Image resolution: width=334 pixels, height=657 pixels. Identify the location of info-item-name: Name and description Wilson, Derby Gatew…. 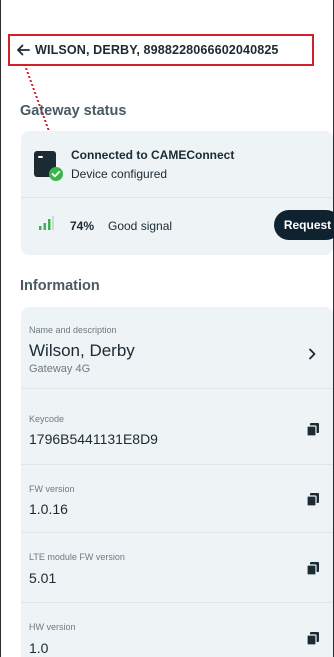
(177, 348).